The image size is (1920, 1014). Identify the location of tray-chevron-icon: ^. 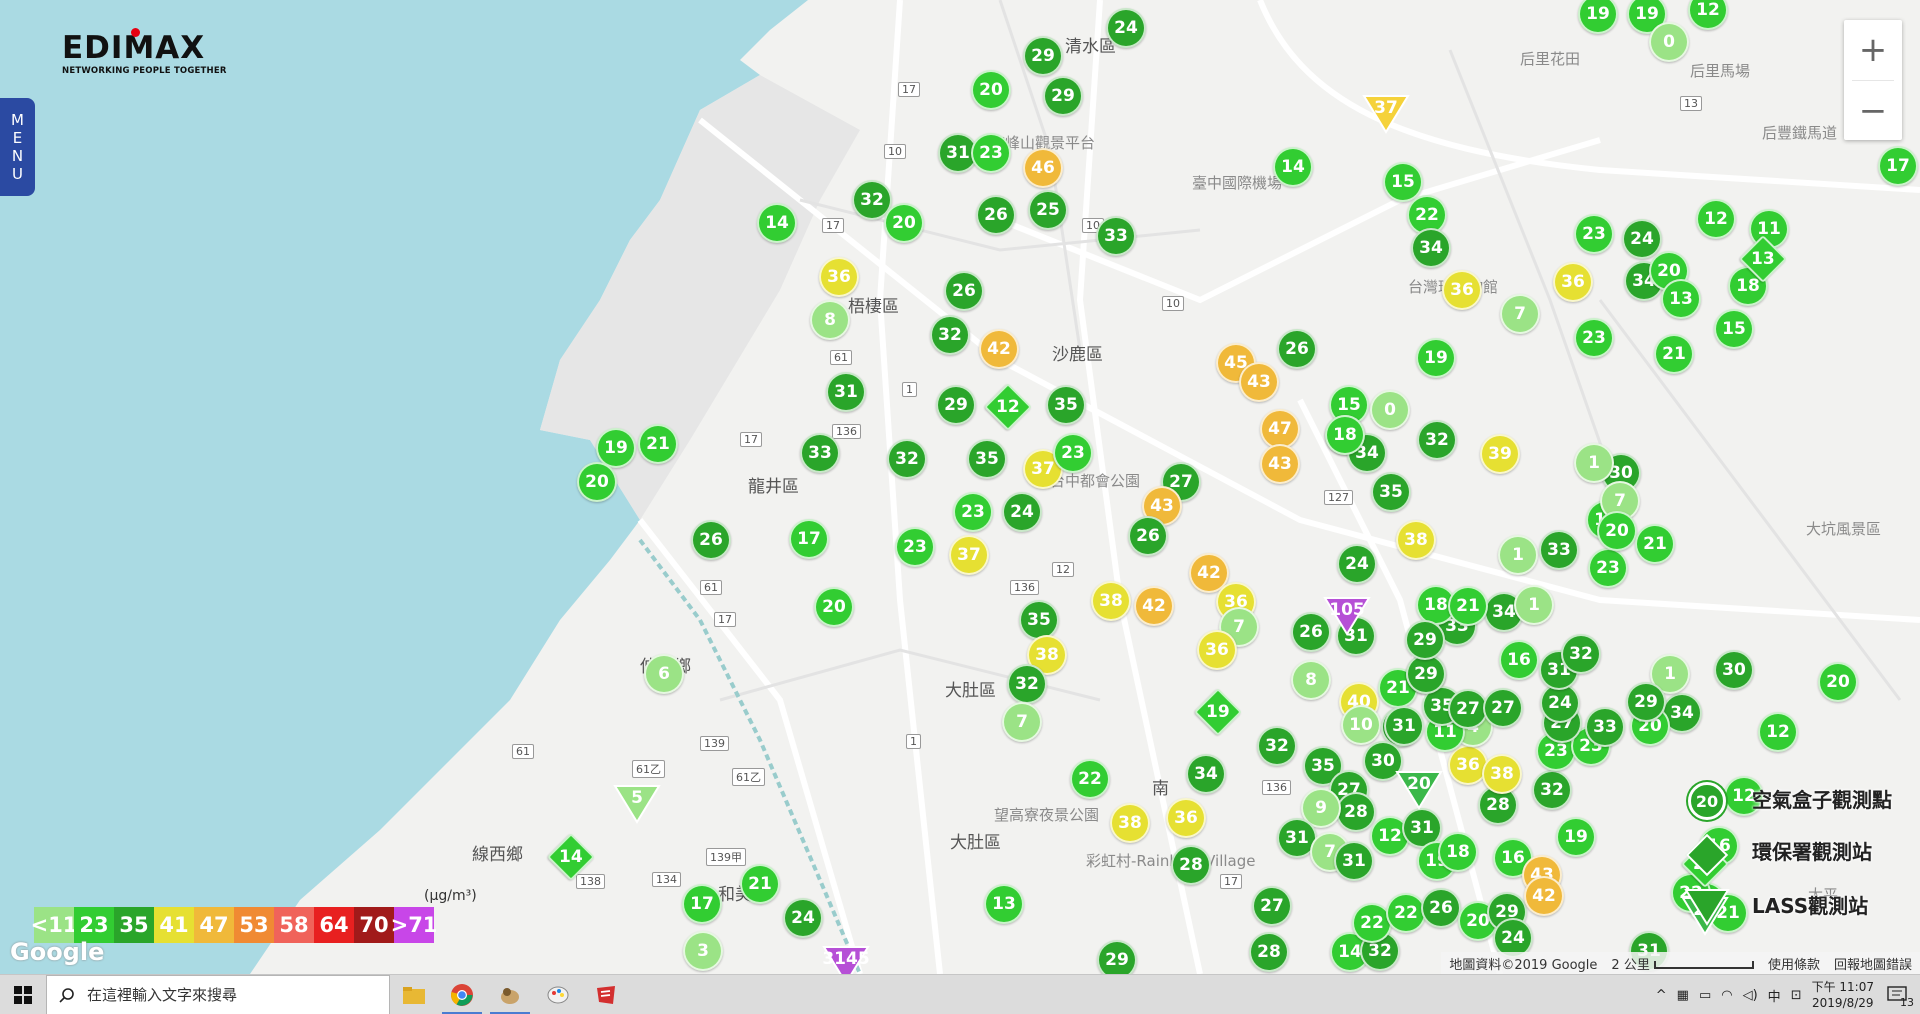
(1661, 995).